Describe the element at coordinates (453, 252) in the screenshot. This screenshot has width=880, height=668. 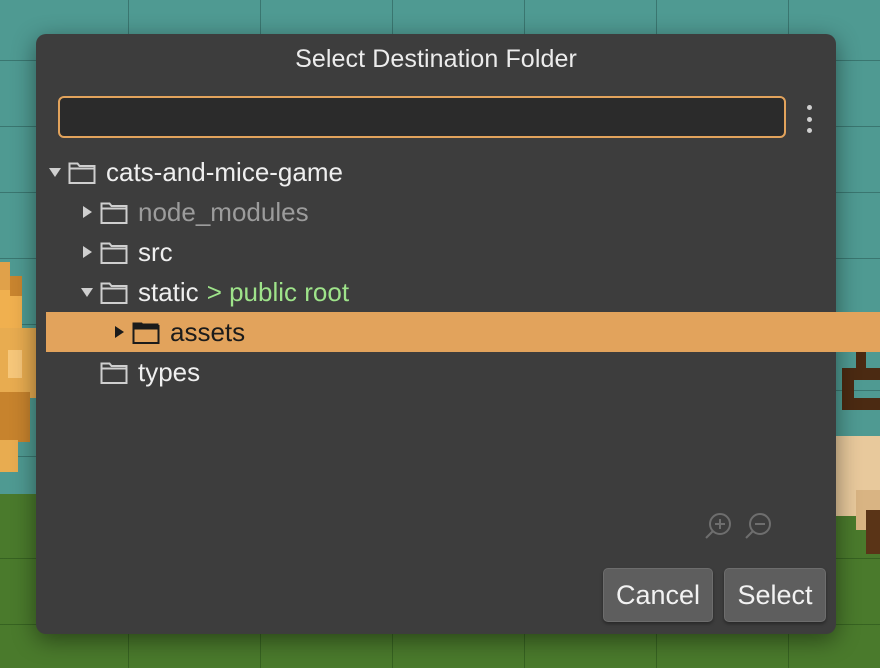
I see `tree-row-src: src` at that location.